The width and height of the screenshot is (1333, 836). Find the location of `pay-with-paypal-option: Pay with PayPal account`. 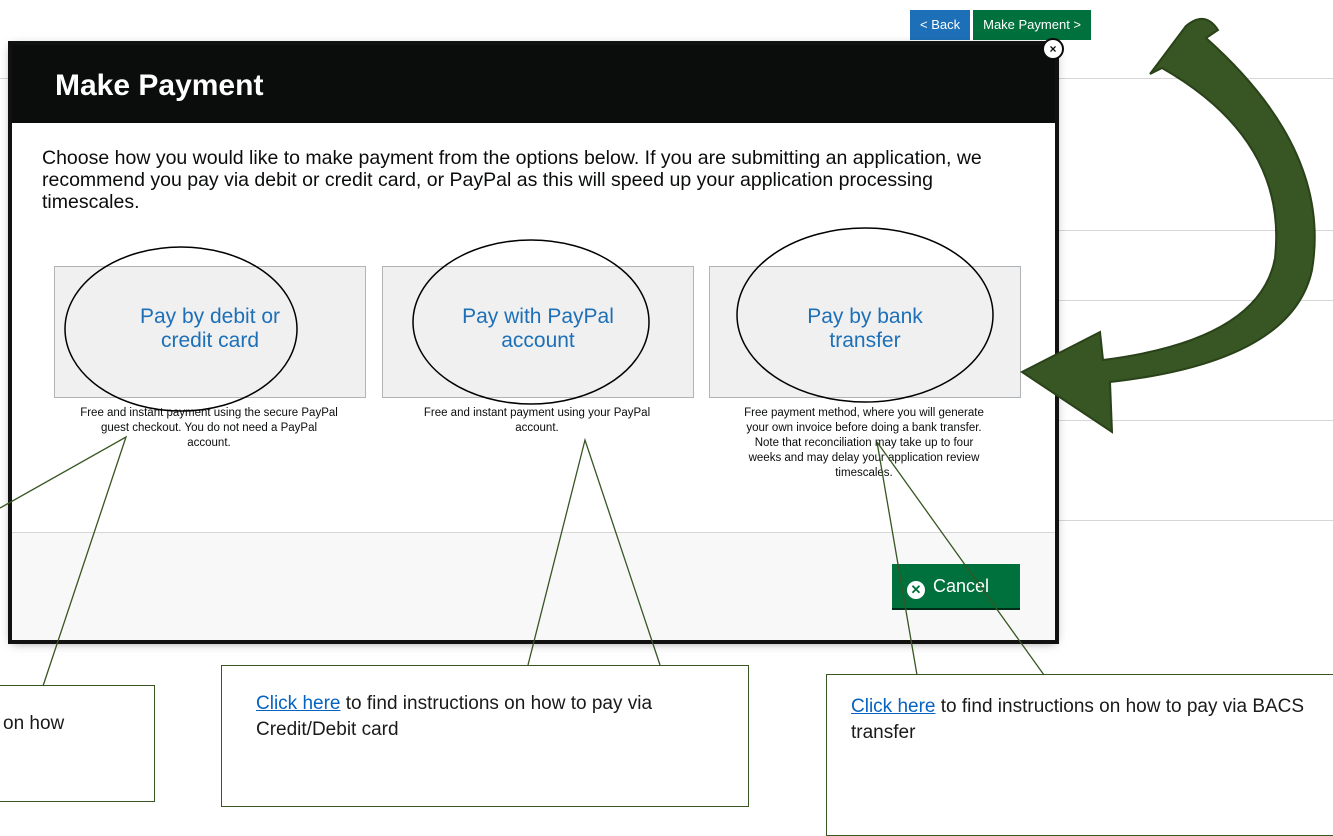

pay-with-paypal-option: Pay with PayPal account is located at coordinates (538, 332).